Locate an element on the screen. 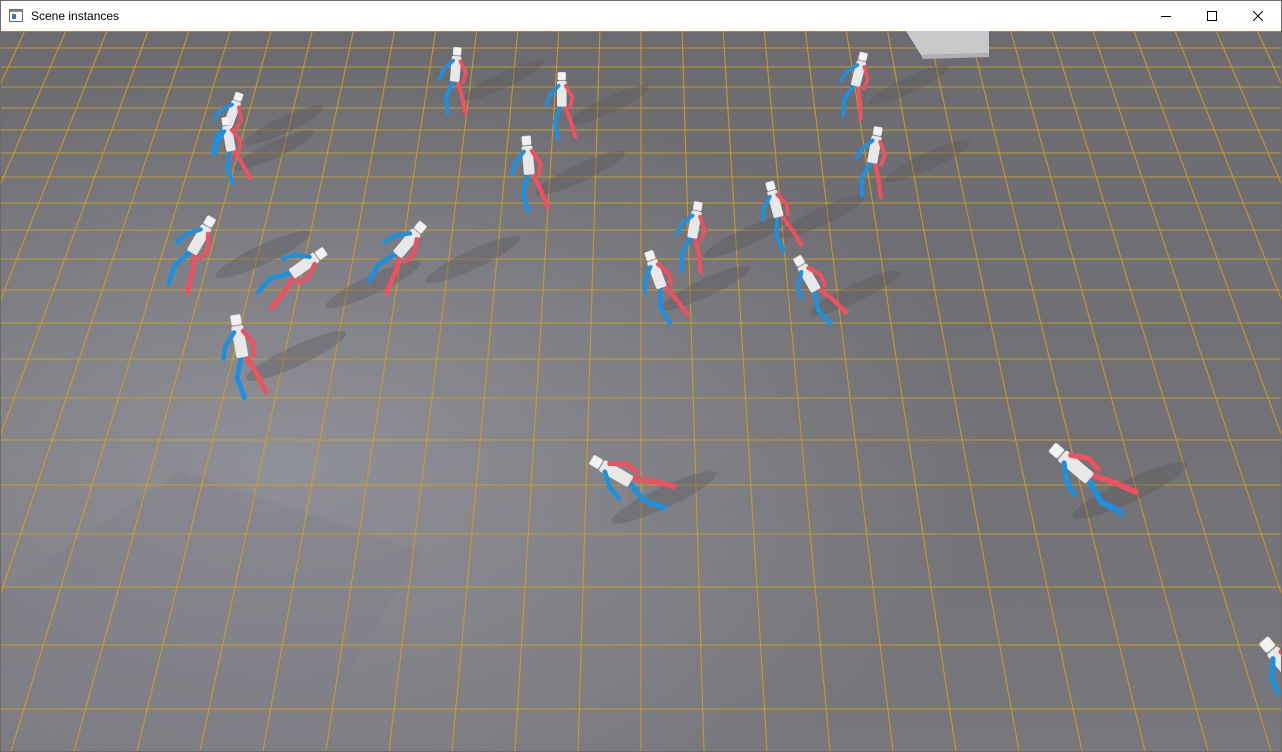 This screenshot has height=752, width=1282. close-icon is located at coordinates (1258, 16).